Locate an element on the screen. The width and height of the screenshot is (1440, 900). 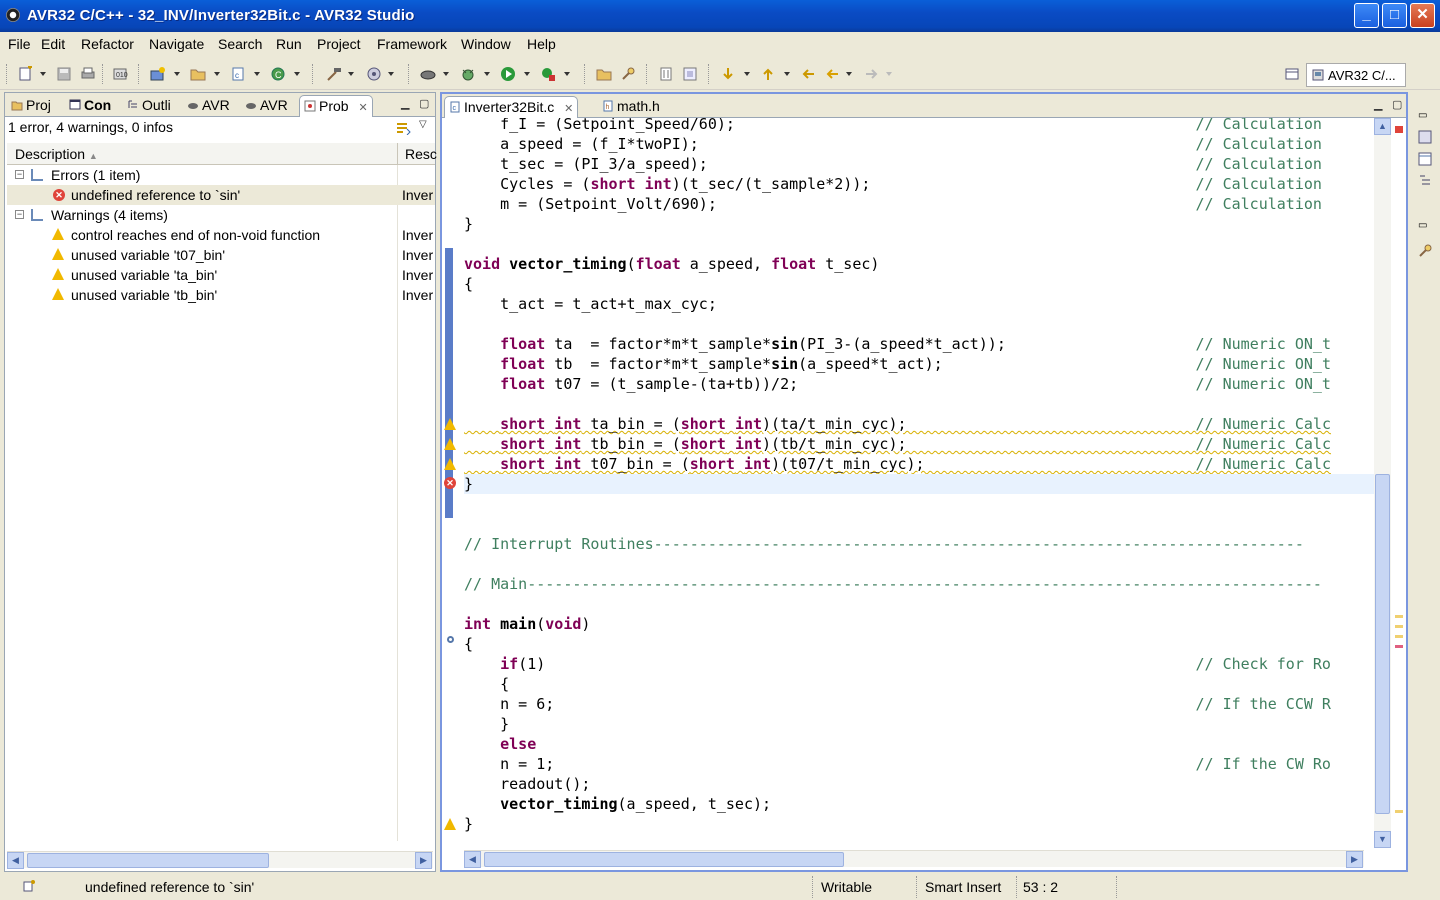
open-type-icon is located at coordinates (604, 74).